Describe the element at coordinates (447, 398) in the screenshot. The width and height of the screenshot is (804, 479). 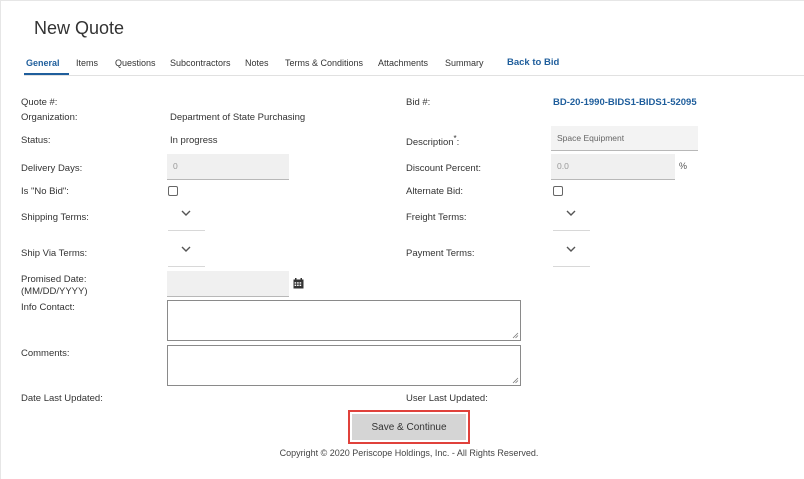
I see `user-last-updated-label: User Last Updated:` at that location.